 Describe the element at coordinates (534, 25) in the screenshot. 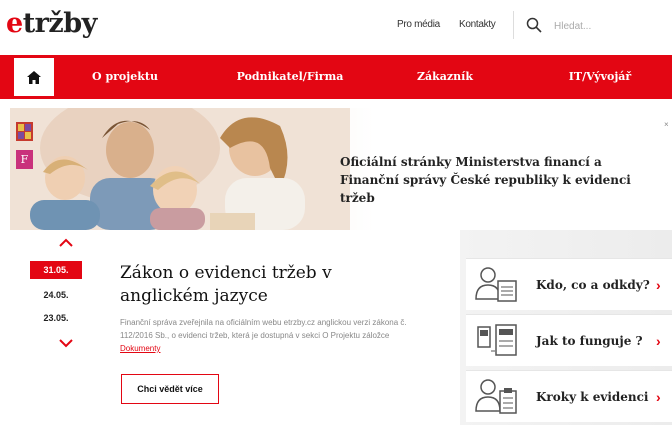

I see `search-icon` at that location.